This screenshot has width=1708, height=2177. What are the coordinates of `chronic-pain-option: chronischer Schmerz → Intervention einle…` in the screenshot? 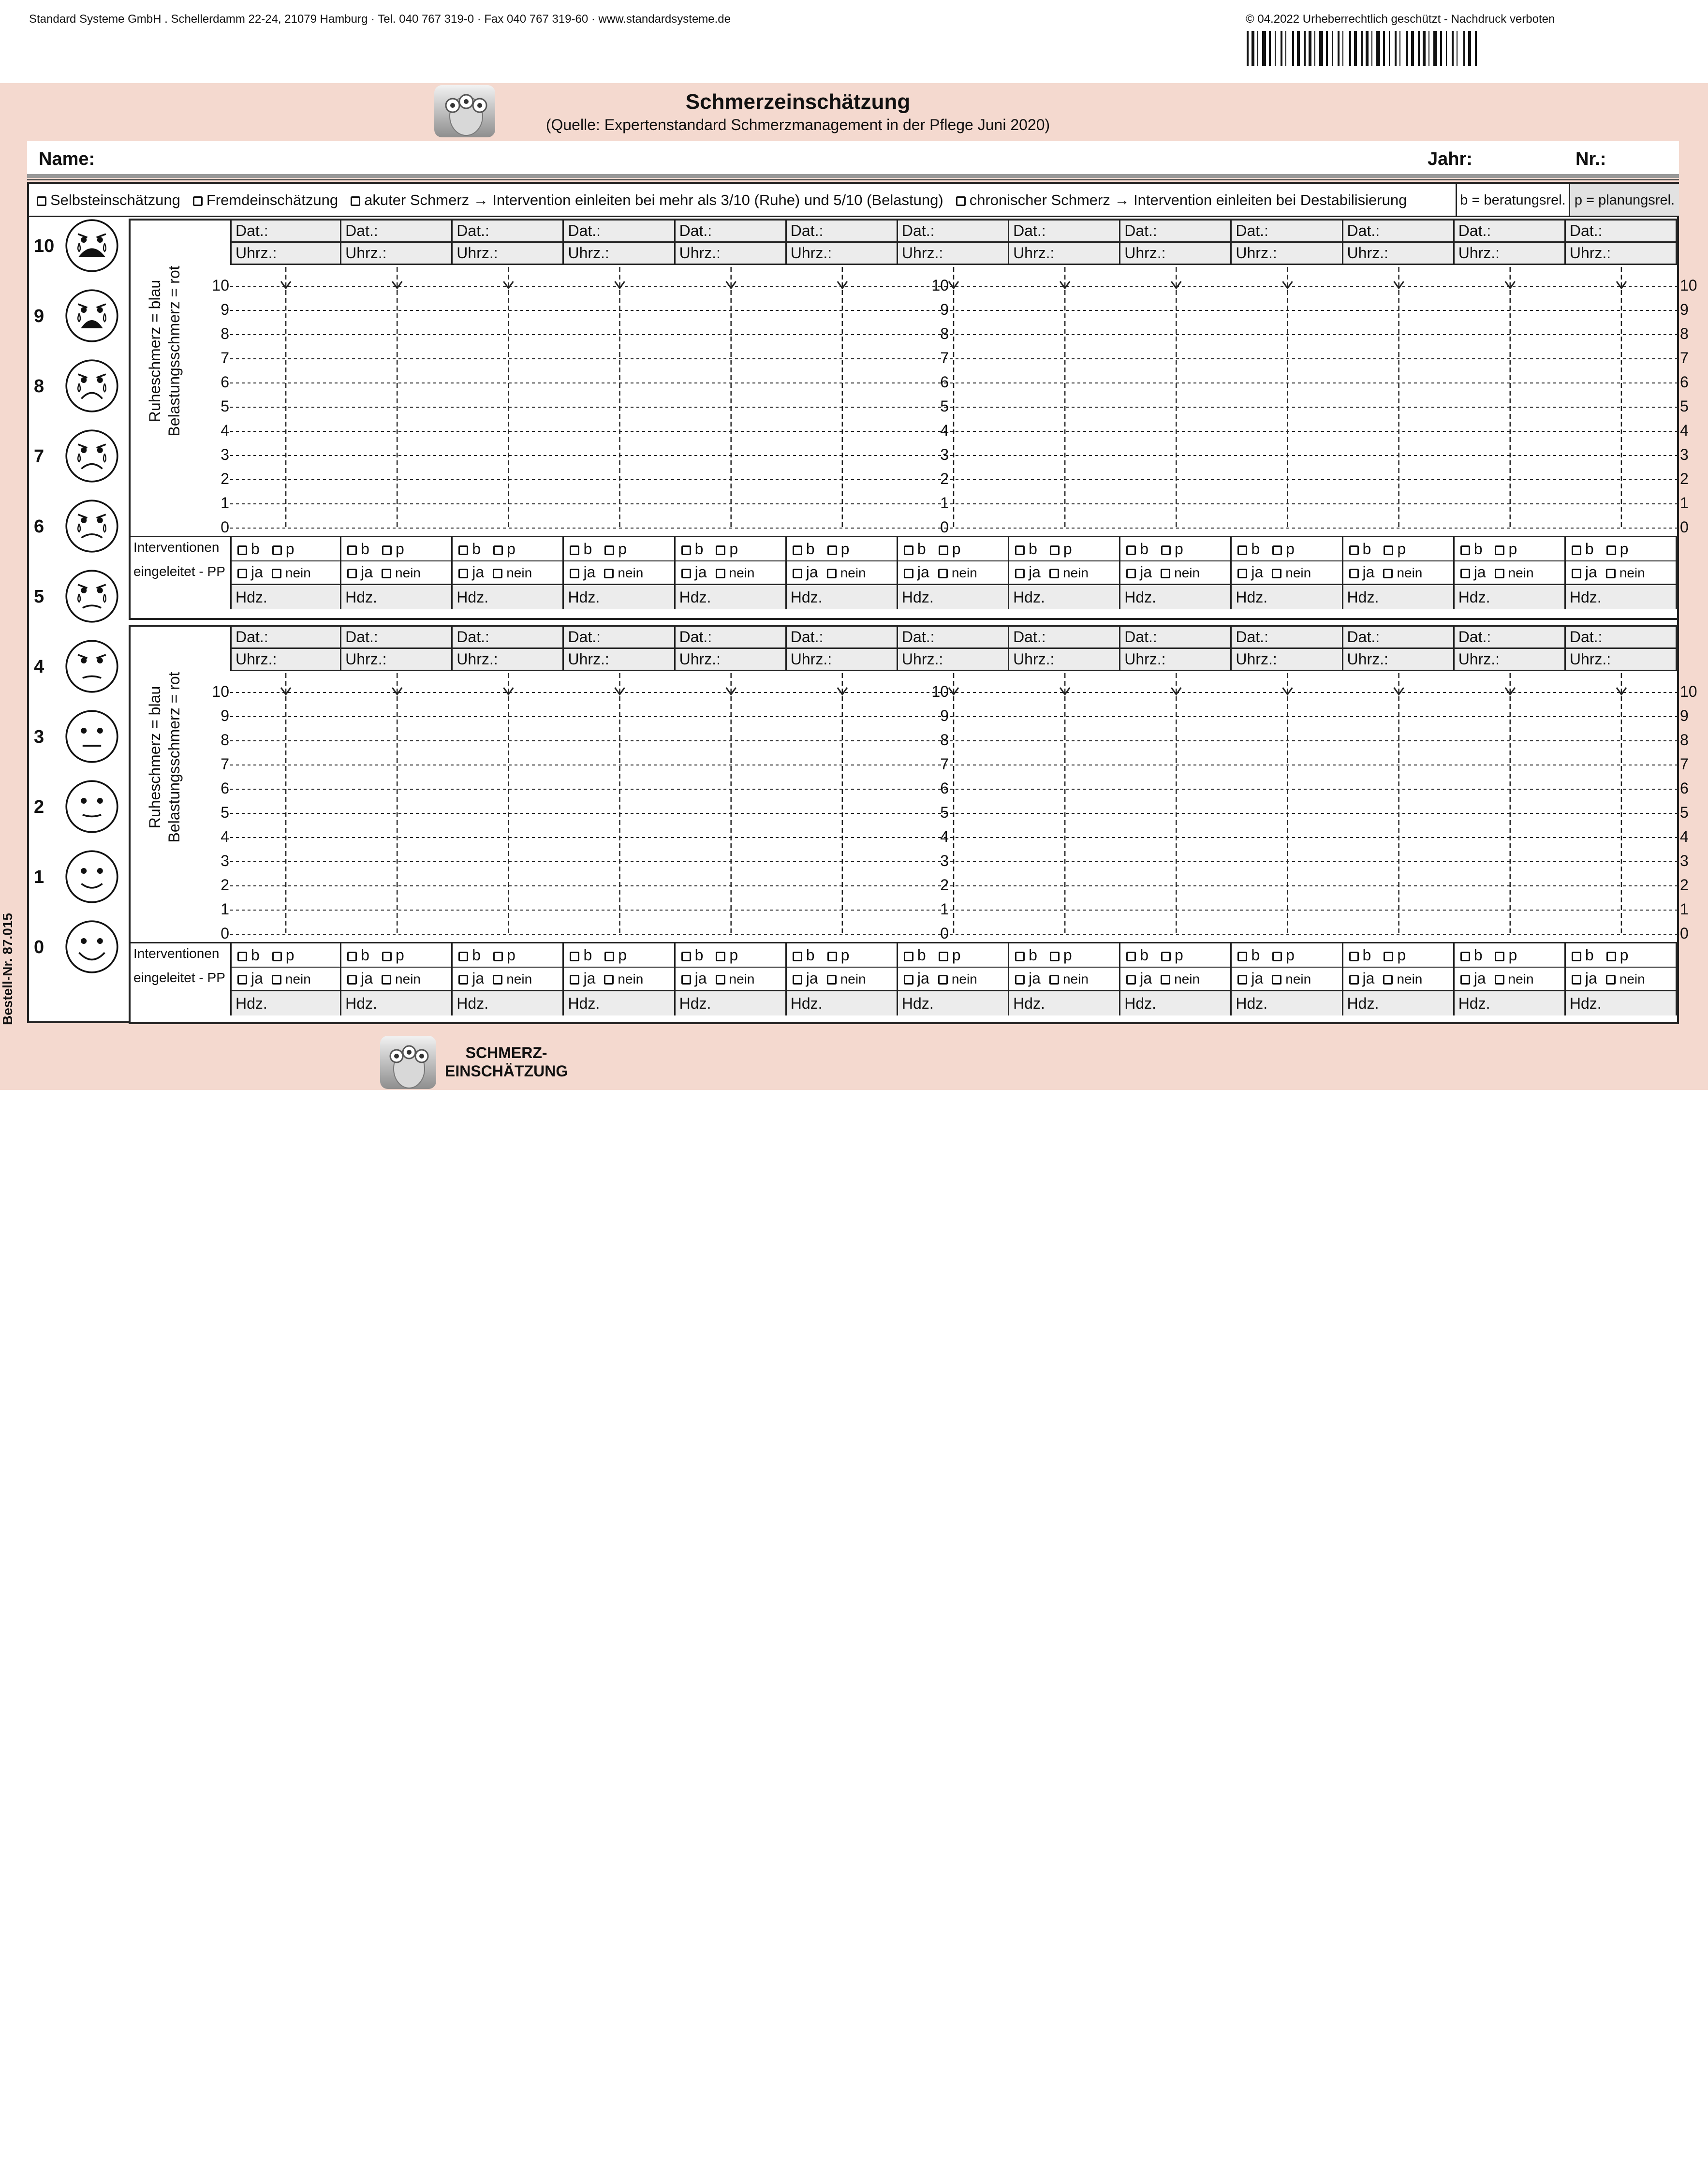 It's located at (1181, 200).